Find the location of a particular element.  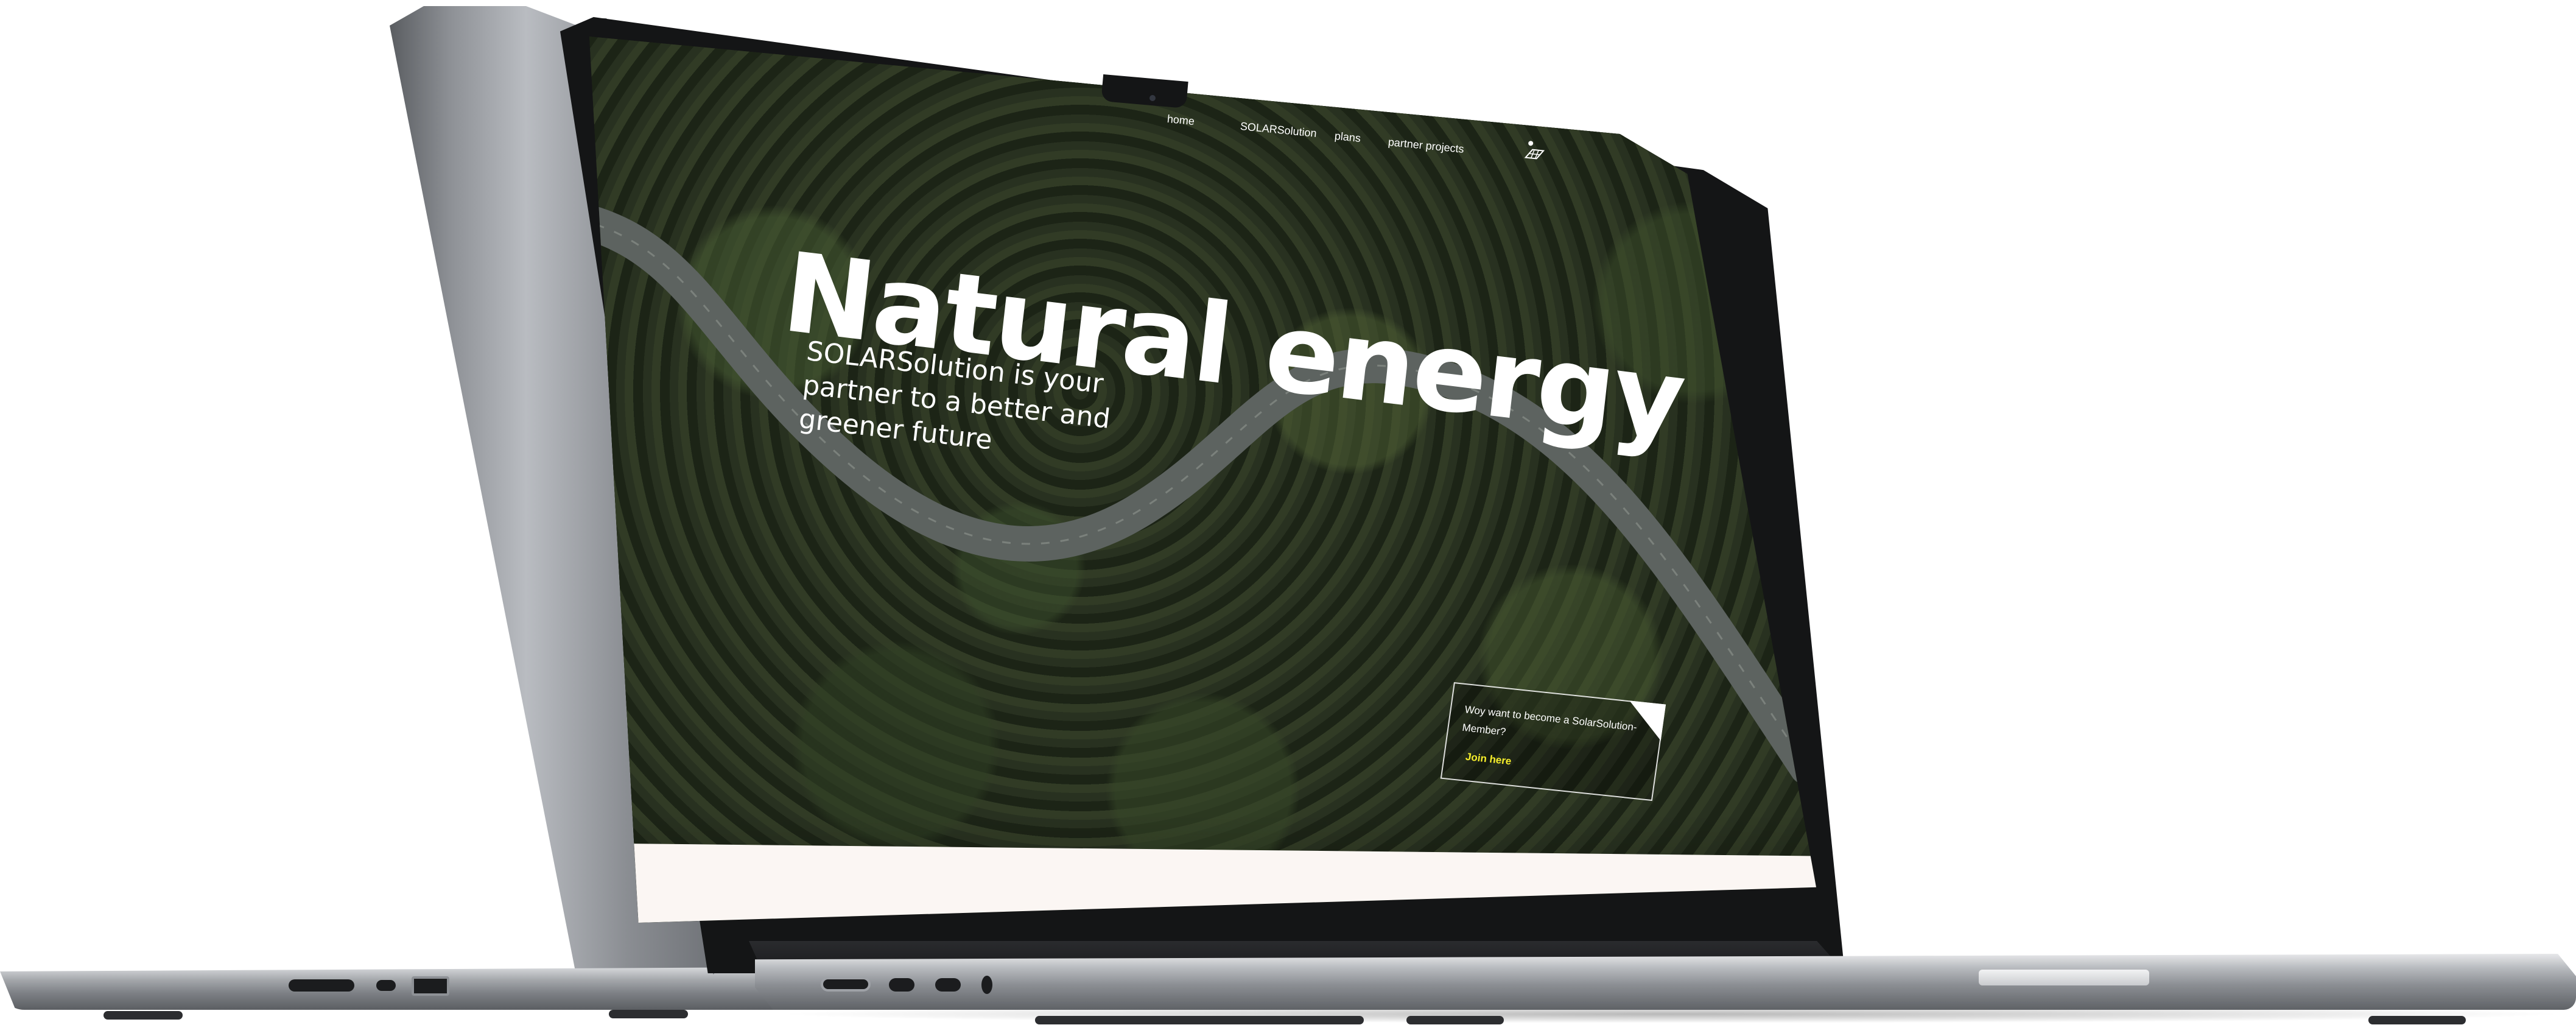

camera-icon is located at coordinates (1152, 98).